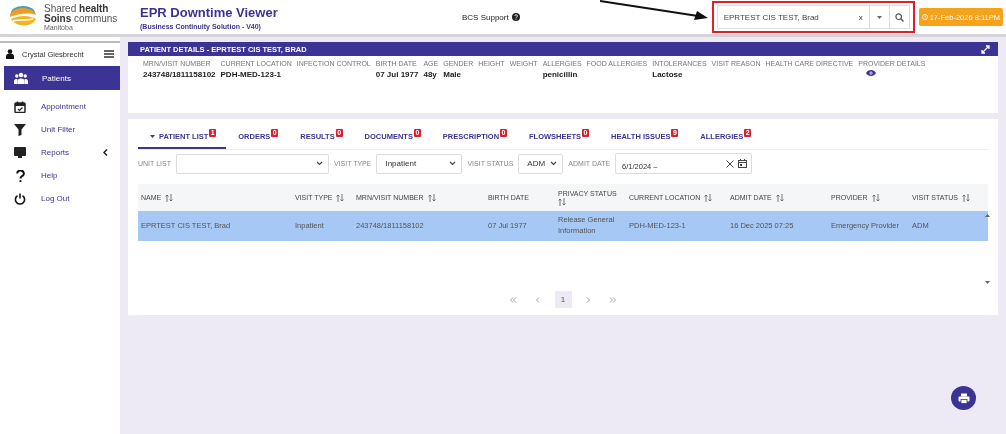 This screenshot has height=434, width=1006. I want to click on nav-label: Reports, so click(55, 152).